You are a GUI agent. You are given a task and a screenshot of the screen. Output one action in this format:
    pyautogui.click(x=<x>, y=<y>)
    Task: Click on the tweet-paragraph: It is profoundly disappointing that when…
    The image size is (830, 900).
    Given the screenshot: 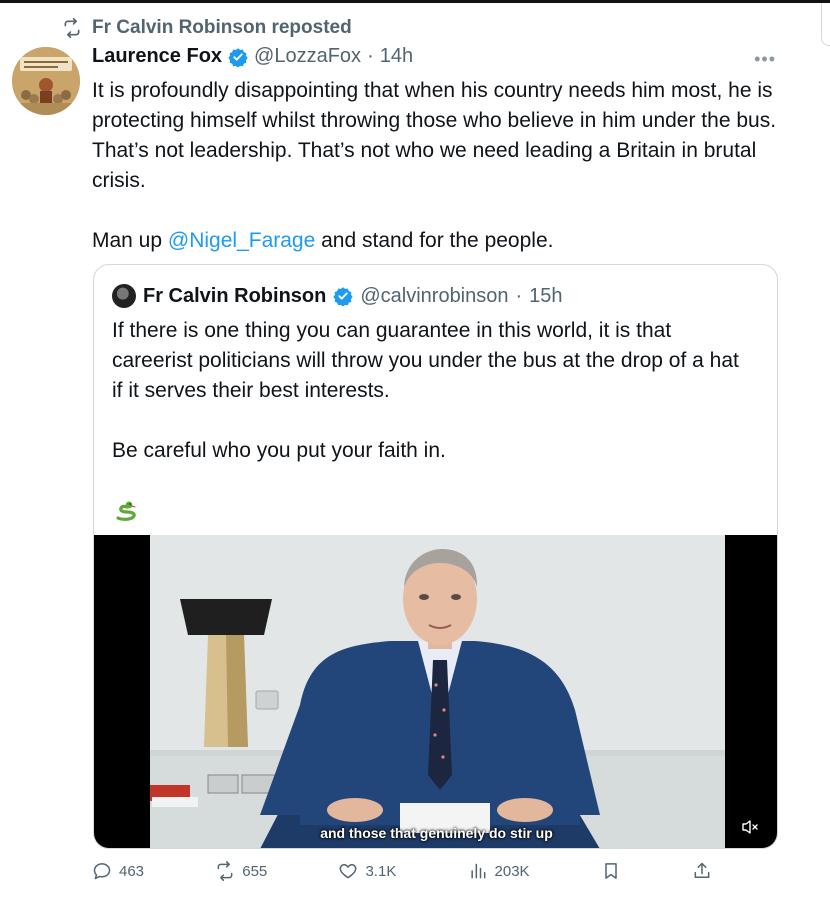 What is the action you would take?
    pyautogui.click(x=434, y=135)
    